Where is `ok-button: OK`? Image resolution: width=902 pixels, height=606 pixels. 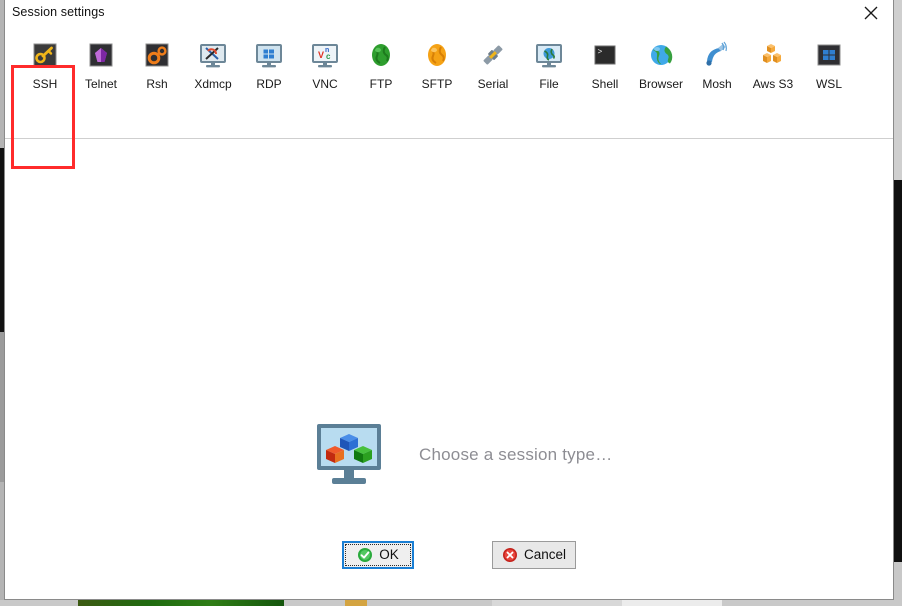 ok-button: OK is located at coordinates (378, 555).